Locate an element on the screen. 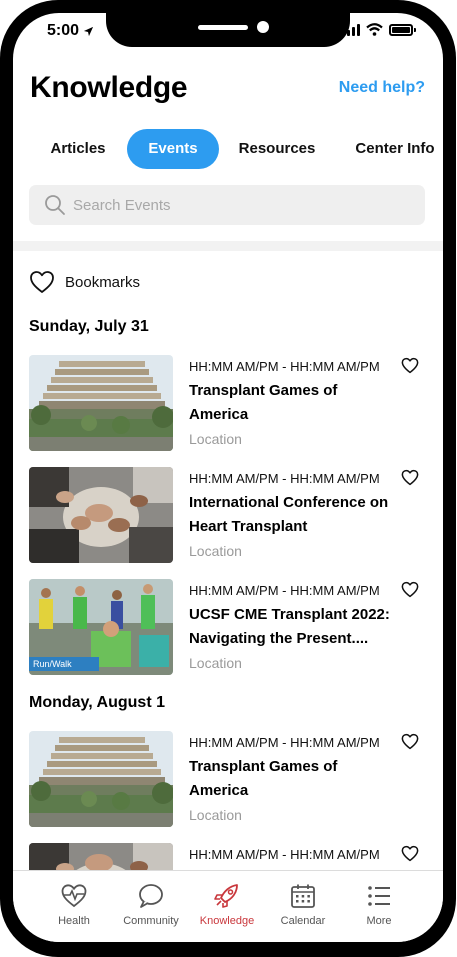 This screenshot has width=457, height=957. wifi-icon is located at coordinates (374, 29).